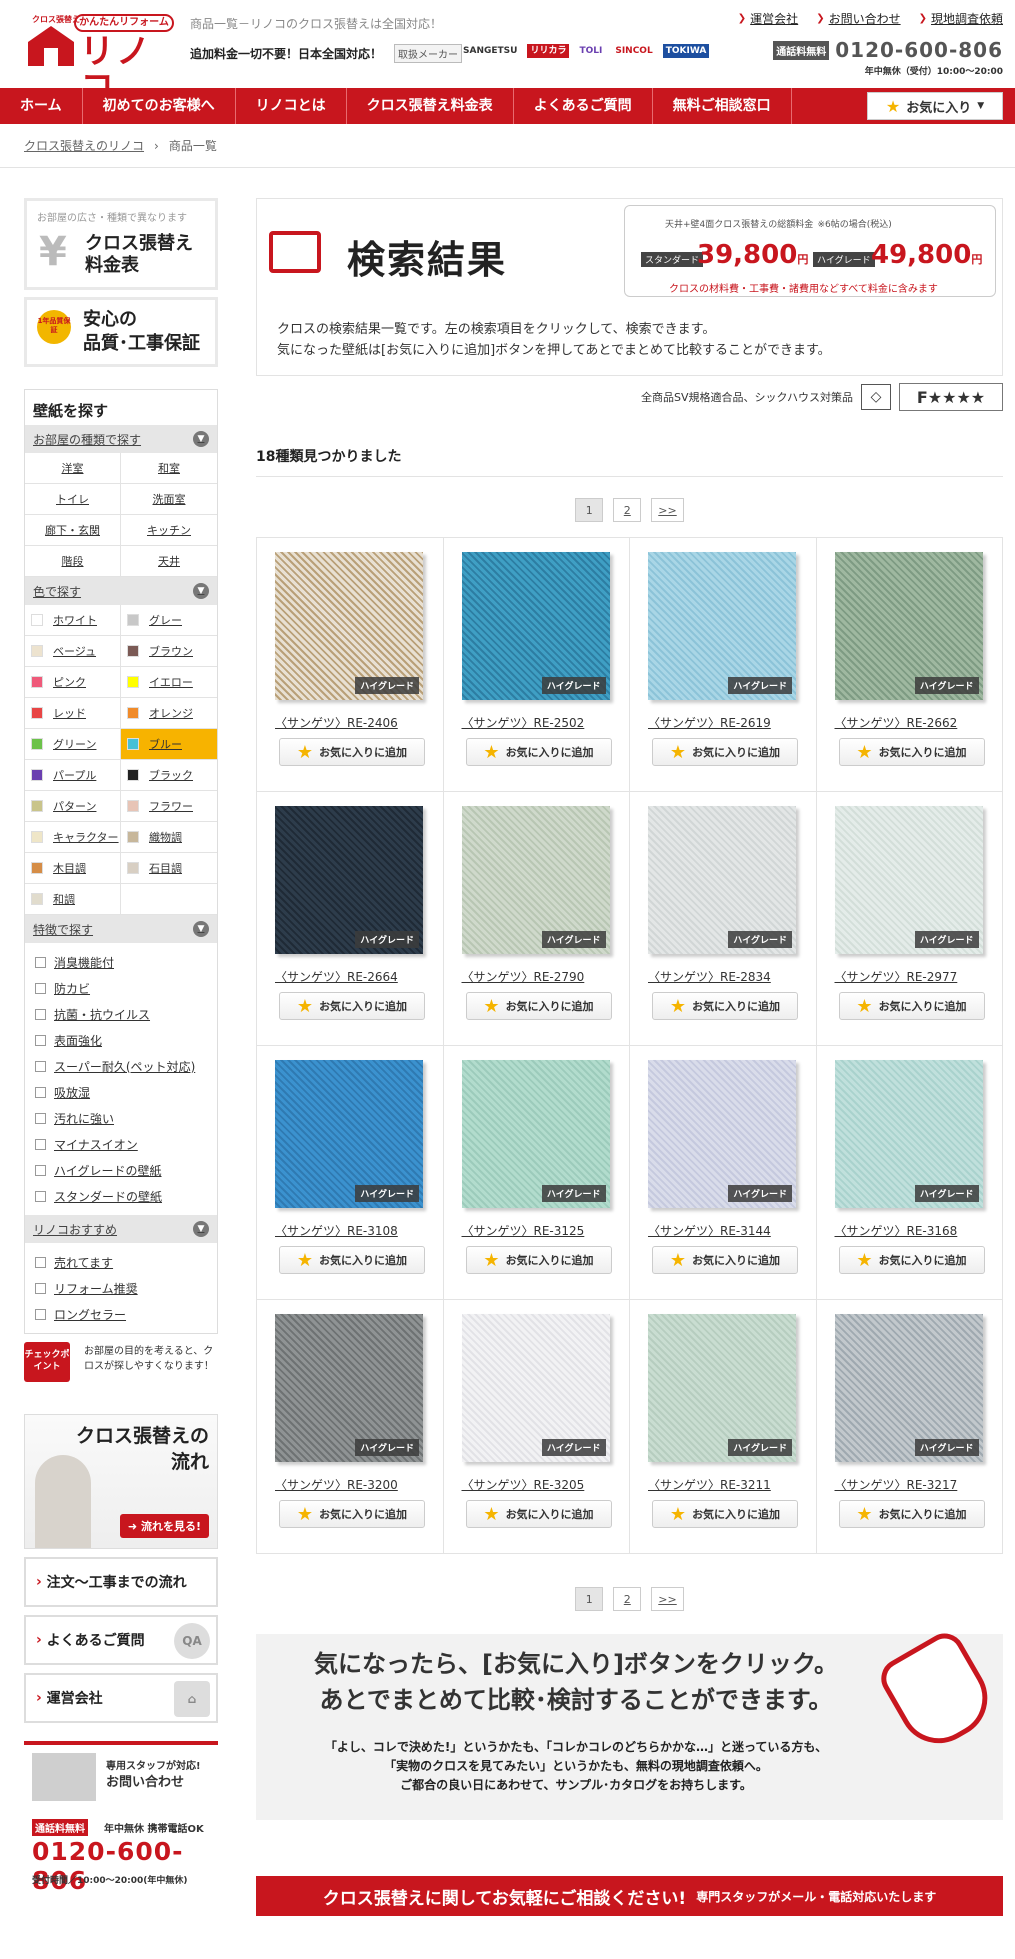  What do you see at coordinates (121, 1262) in the screenshot?
I see `recommend-filter: 売れてます` at bounding box center [121, 1262].